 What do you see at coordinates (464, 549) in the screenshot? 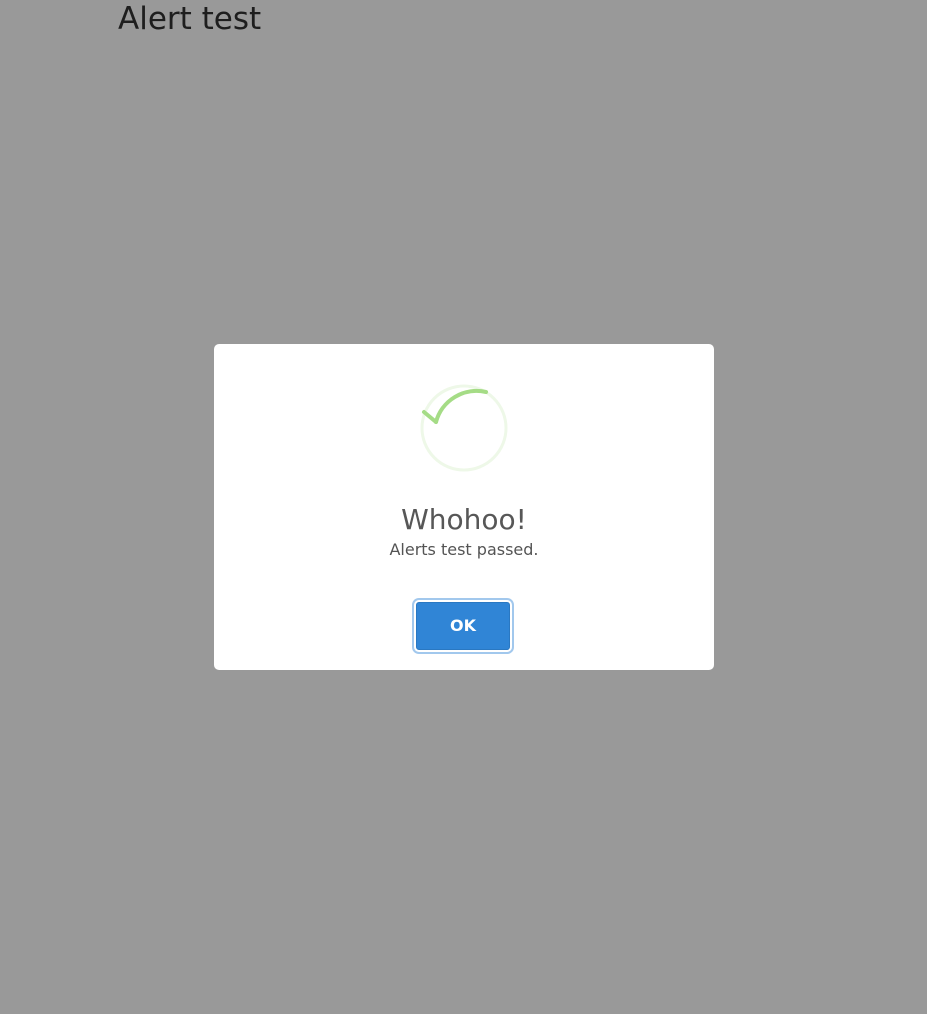
I see `alert-message: Alerts test passed.` at bounding box center [464, 549].